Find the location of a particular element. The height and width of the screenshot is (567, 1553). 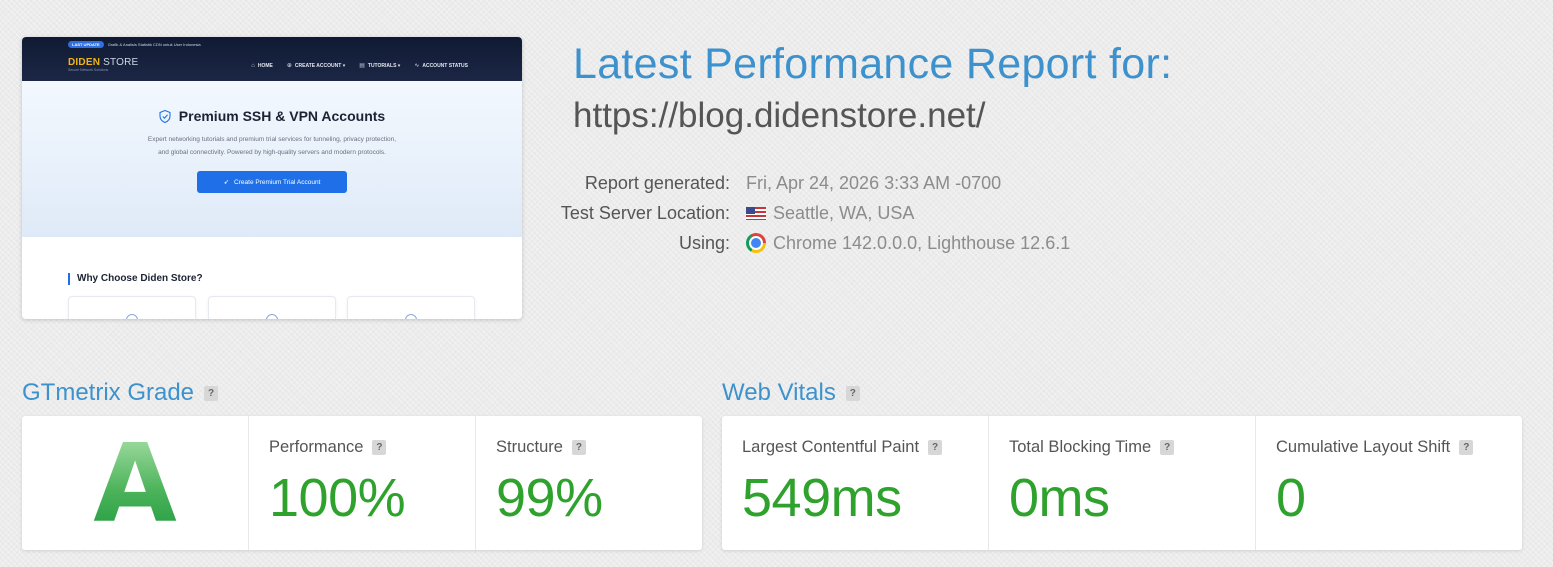

tbt-label: Total Blocking Time ? is located at coordinates (1092, 447).